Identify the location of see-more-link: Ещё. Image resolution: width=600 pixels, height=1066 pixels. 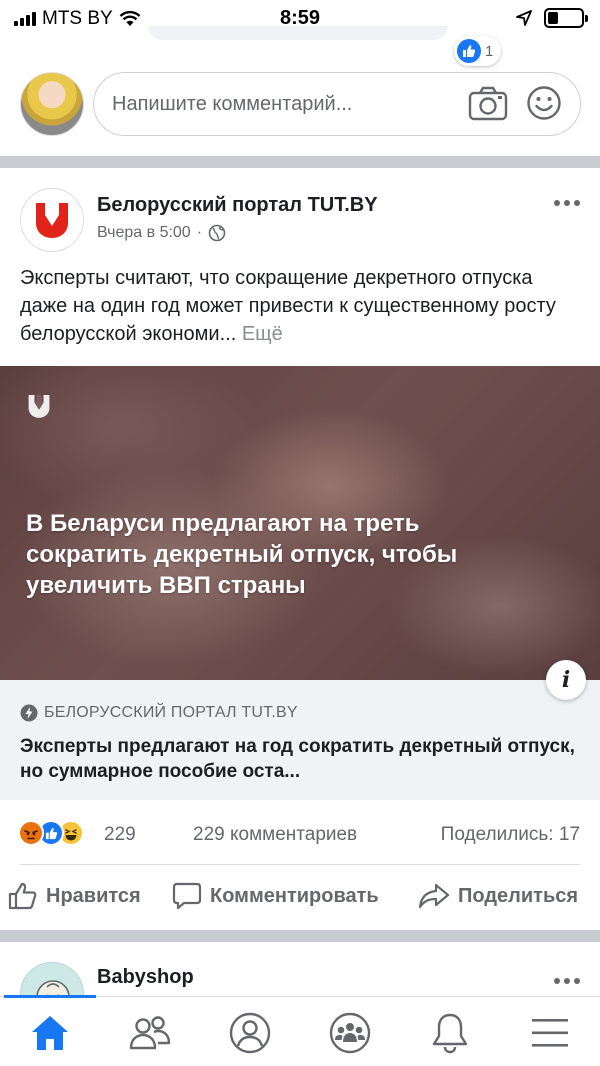
(262, 334).